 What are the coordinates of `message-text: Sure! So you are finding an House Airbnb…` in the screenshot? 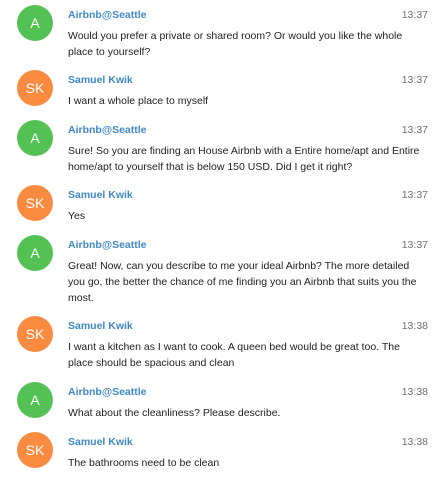 It's located at (244, 159).